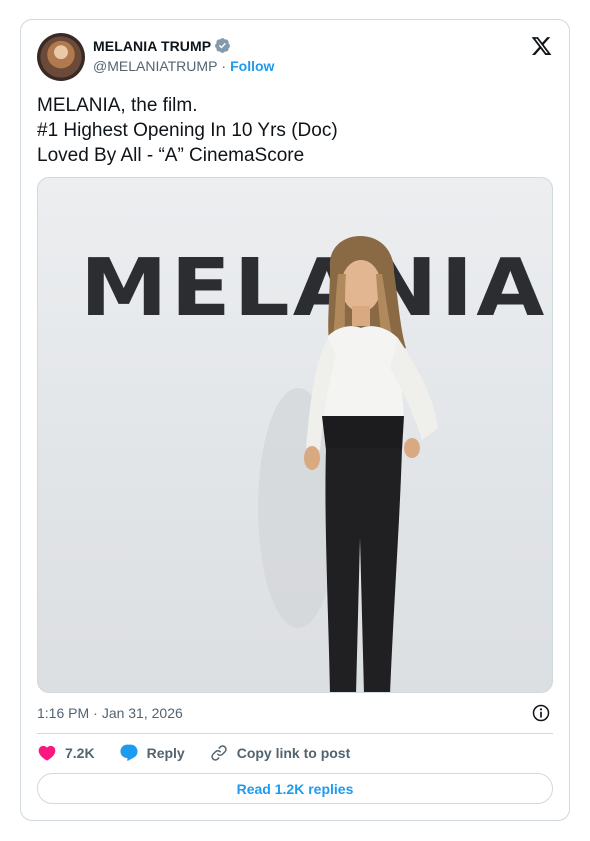  I want to click on tweet-timestamp: 1:16 PM · Jan 31, 2026, so click(295, 713).